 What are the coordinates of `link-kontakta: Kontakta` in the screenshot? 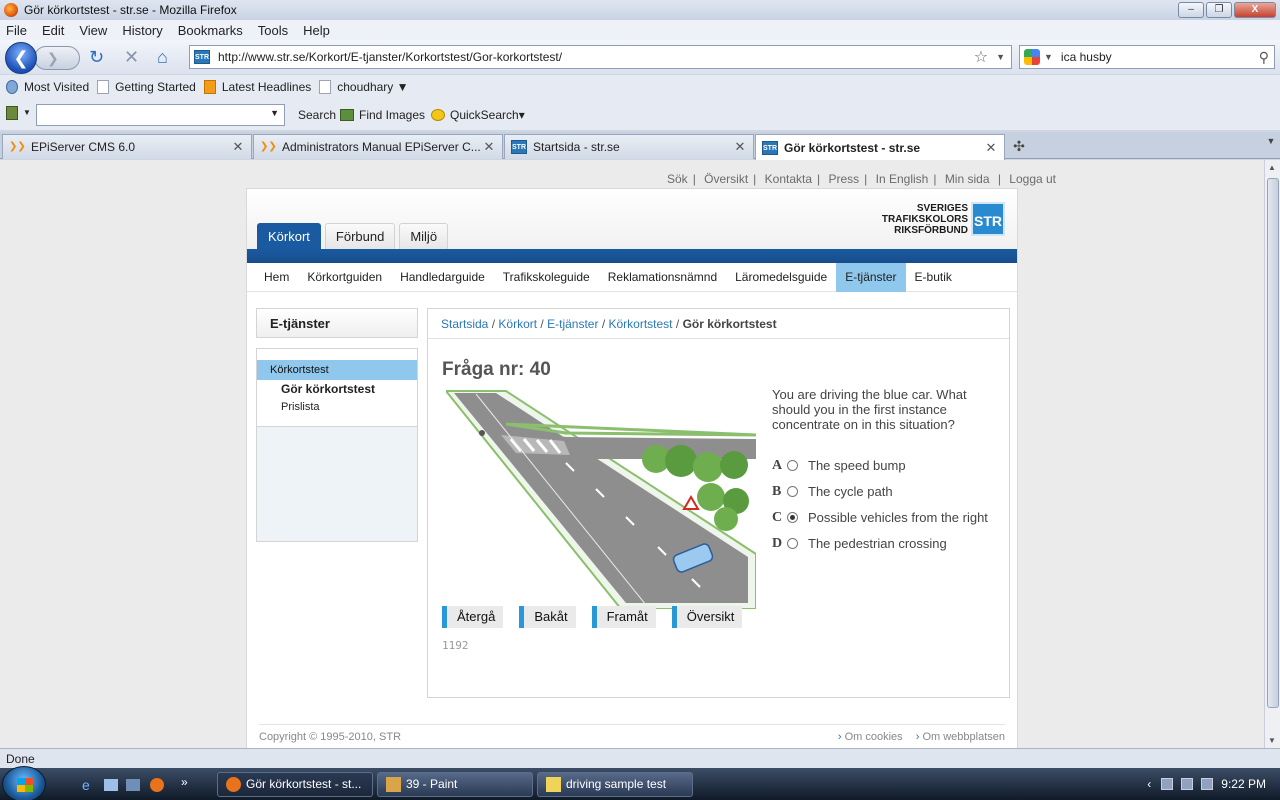 It's located at (788, 179).